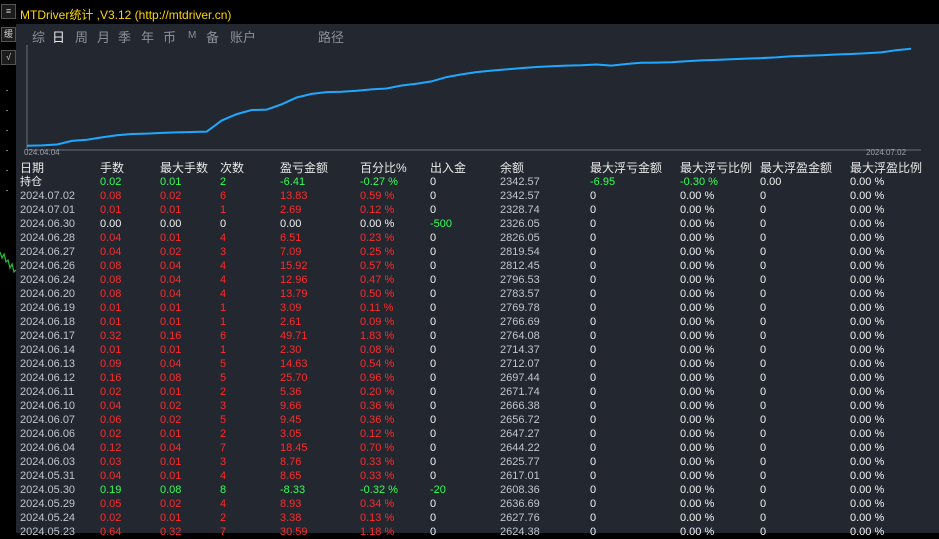  I want to click on table-cell: 0.04, so click(171, 280).